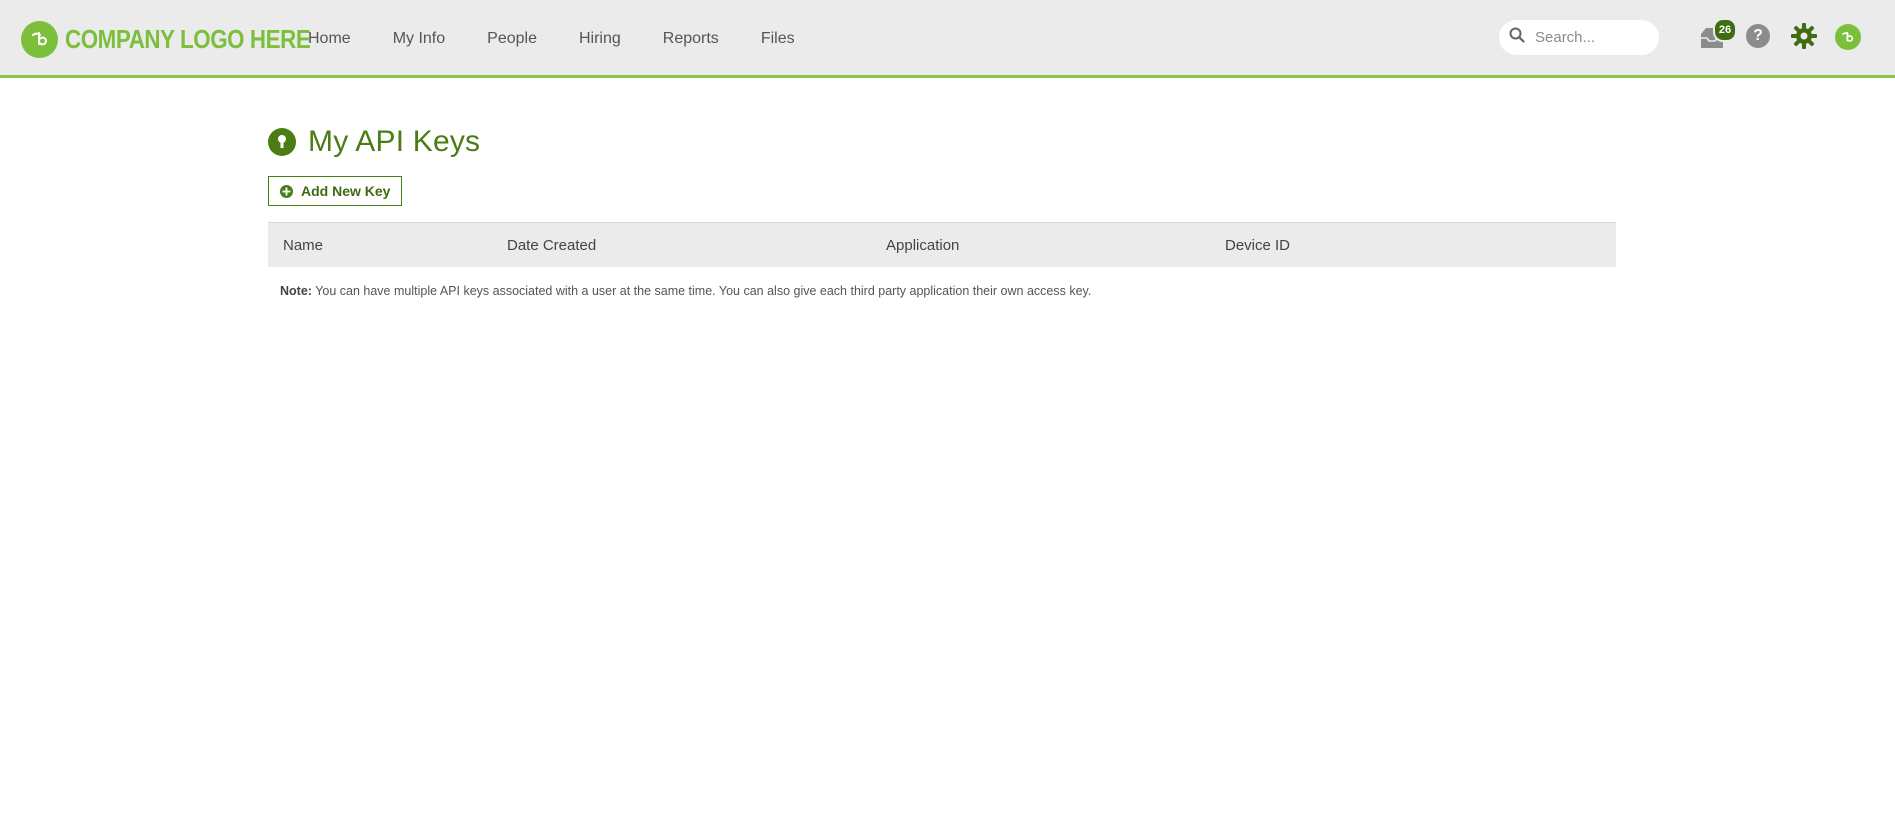 The width and height of the screenshot is (1895, 824). I want to click on column-header-application: Application, so click(922, 245).